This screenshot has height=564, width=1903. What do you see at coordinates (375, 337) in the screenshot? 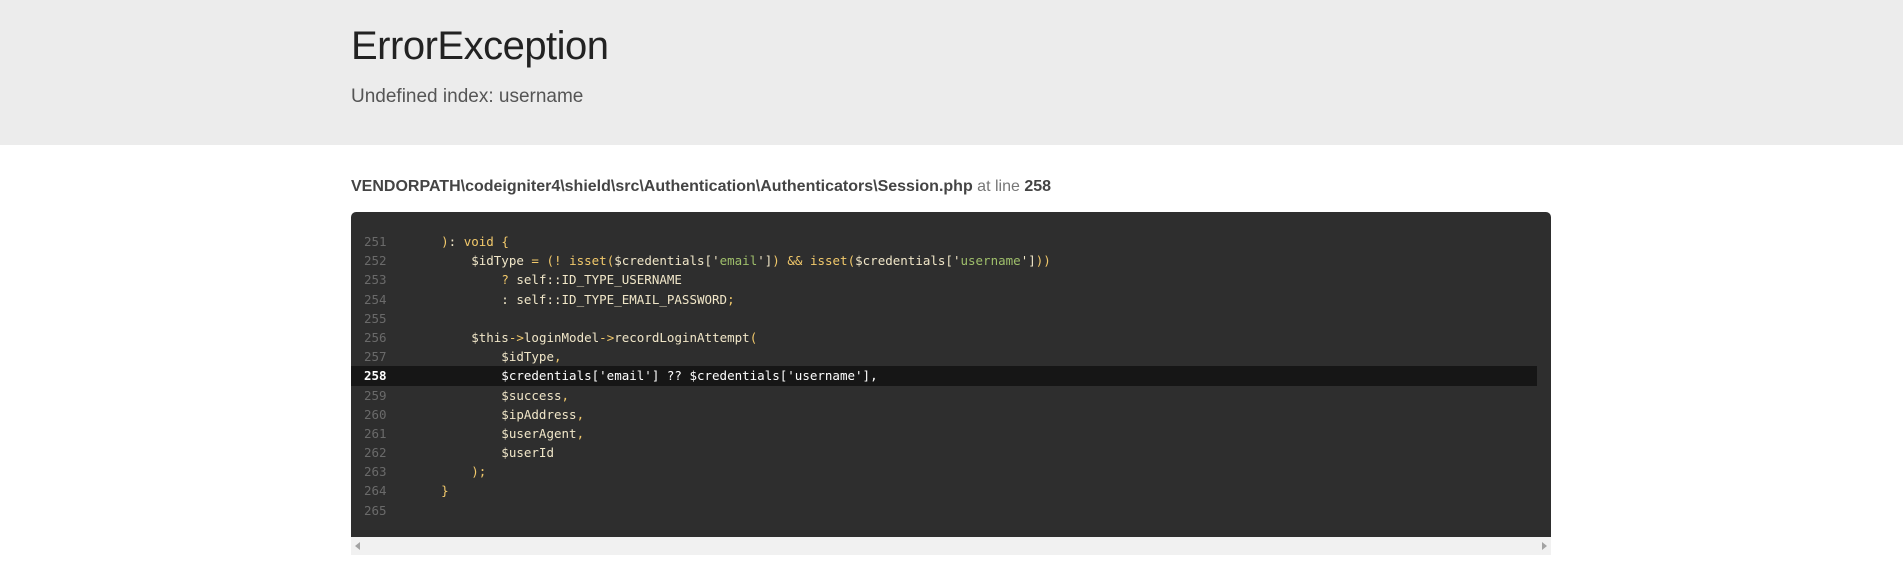
I see `line-number-gutter: 256` at bounding box center [375, 337].